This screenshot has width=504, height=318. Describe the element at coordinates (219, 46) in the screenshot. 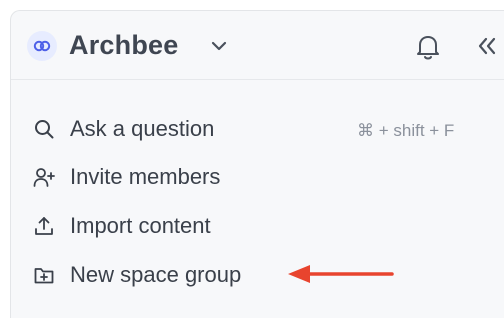

I see `chevron-down-icon` at that location.